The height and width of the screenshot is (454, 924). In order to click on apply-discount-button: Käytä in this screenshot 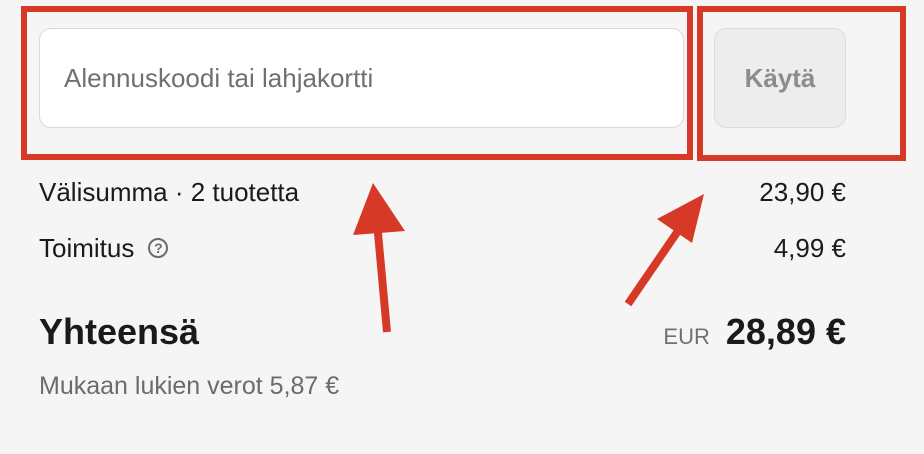, I will do `click(780, 78)`.